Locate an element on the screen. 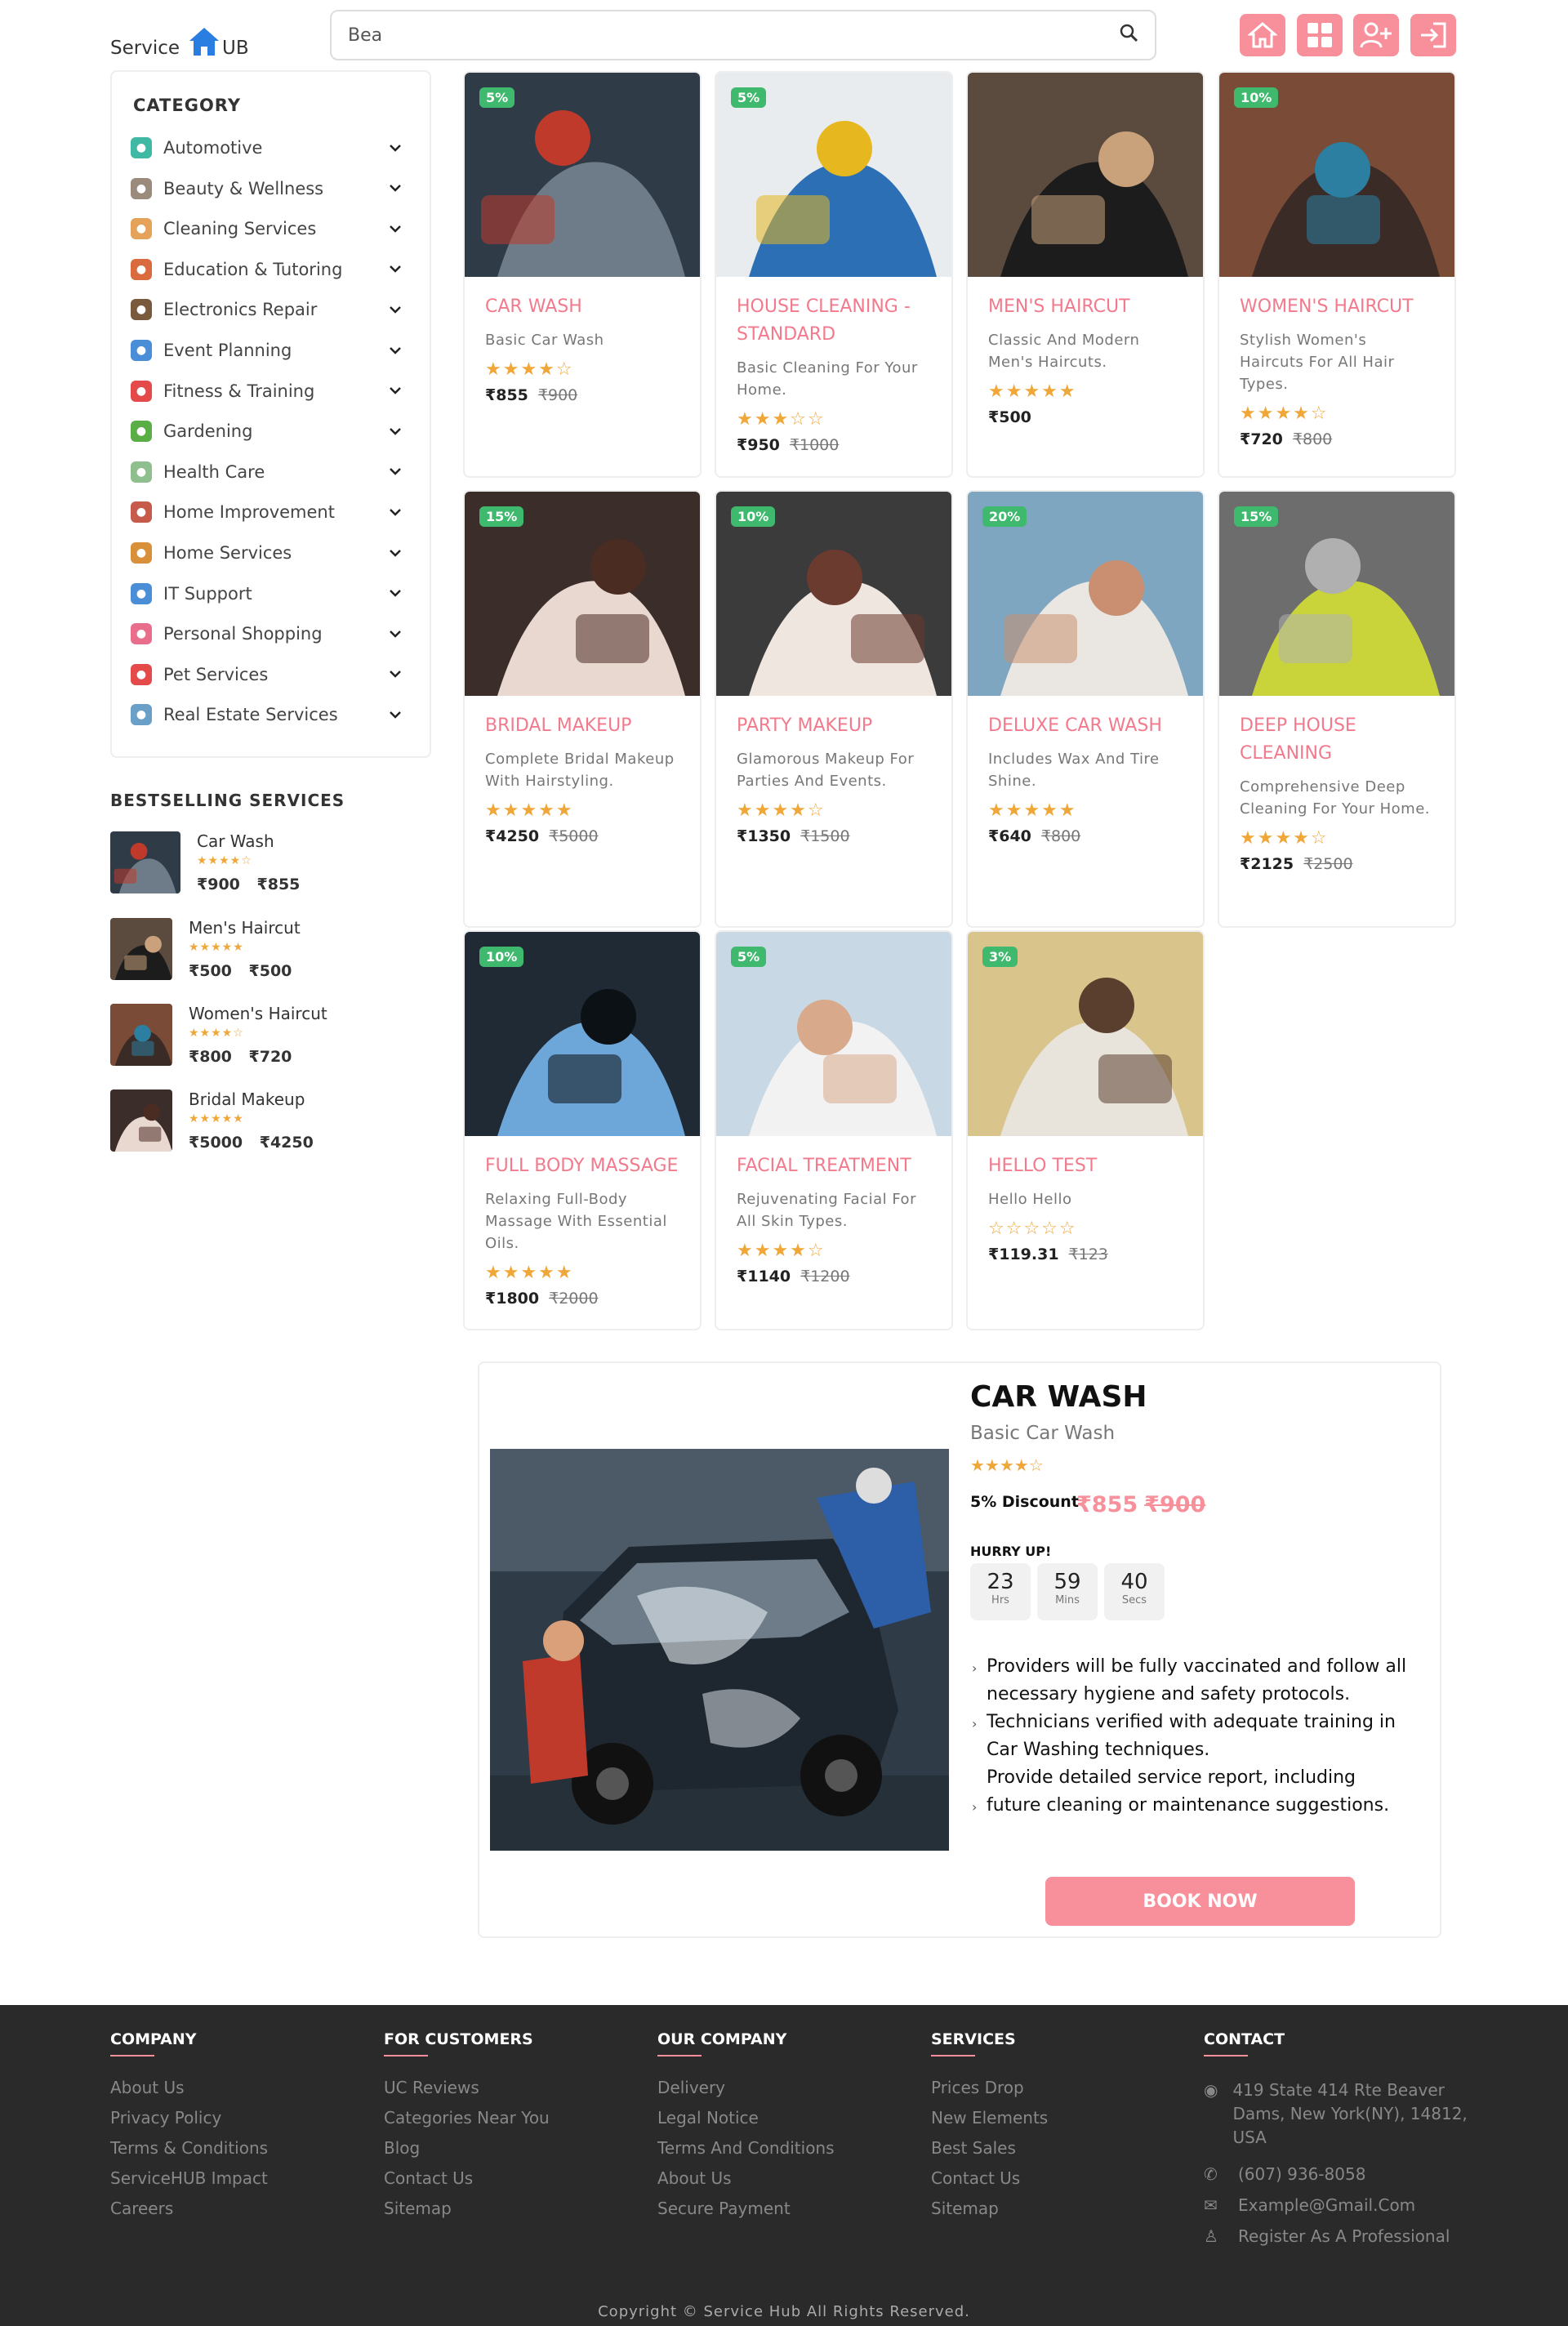  footer-link: UC Reviews is located at coordinates (467, 2088).